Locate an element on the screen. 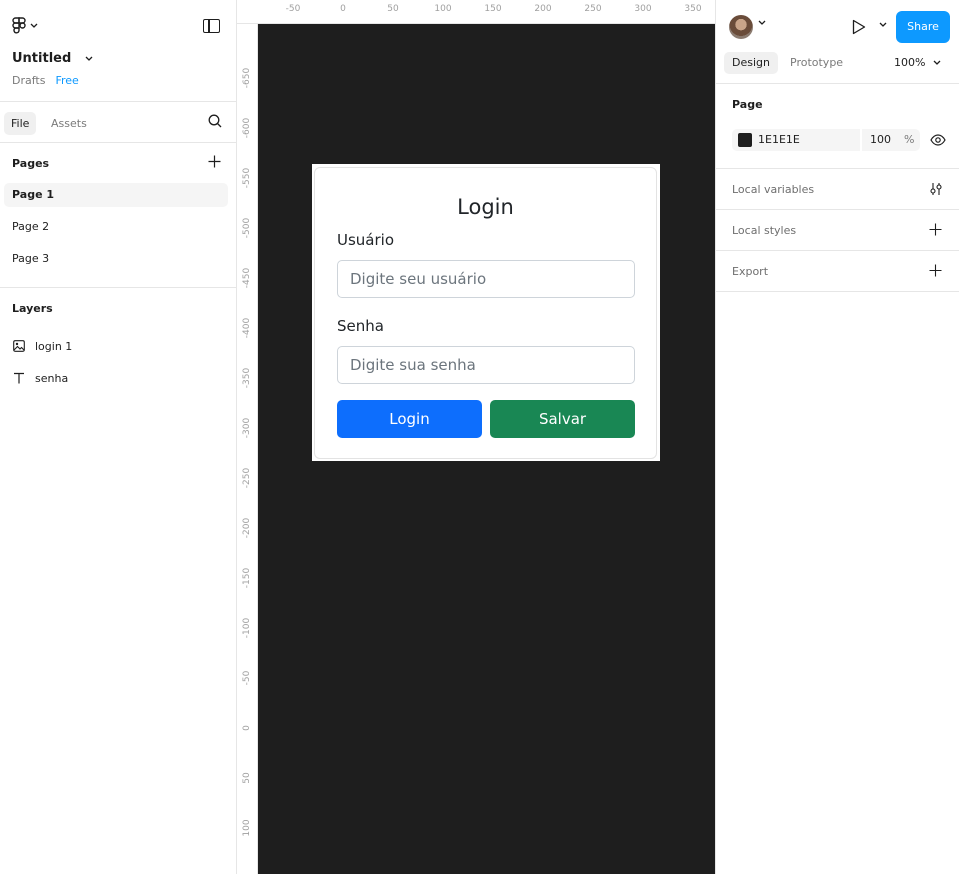 Image resolution: width=959 pixels, height=874 pixels. tab-prototype: Prototype is located at coordinates (816, 63).